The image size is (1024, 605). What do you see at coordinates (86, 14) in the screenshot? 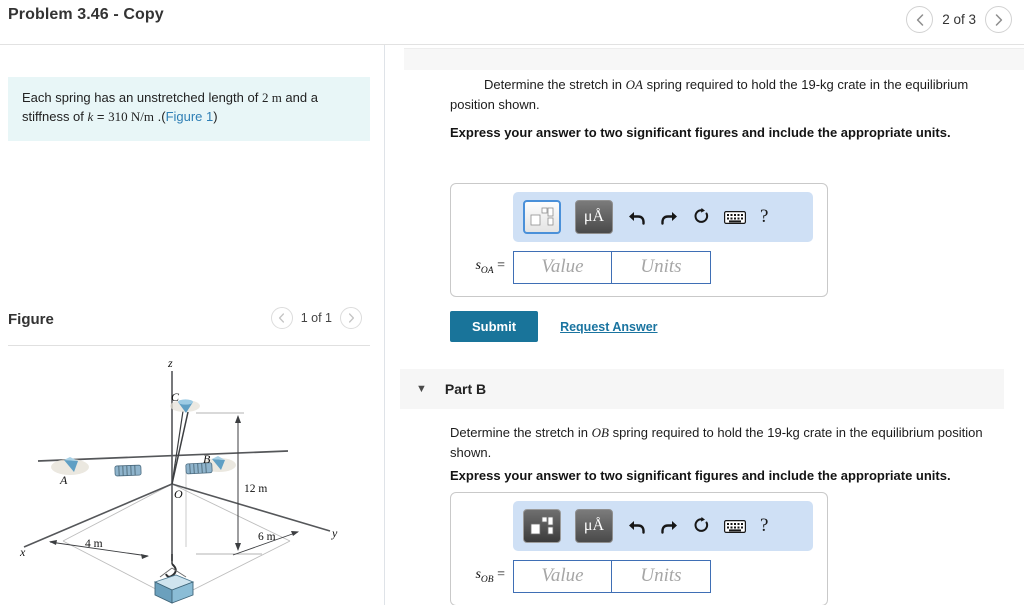
I see `page-title: Problem 3.46 - Copy` at bounding box center [86, 14].